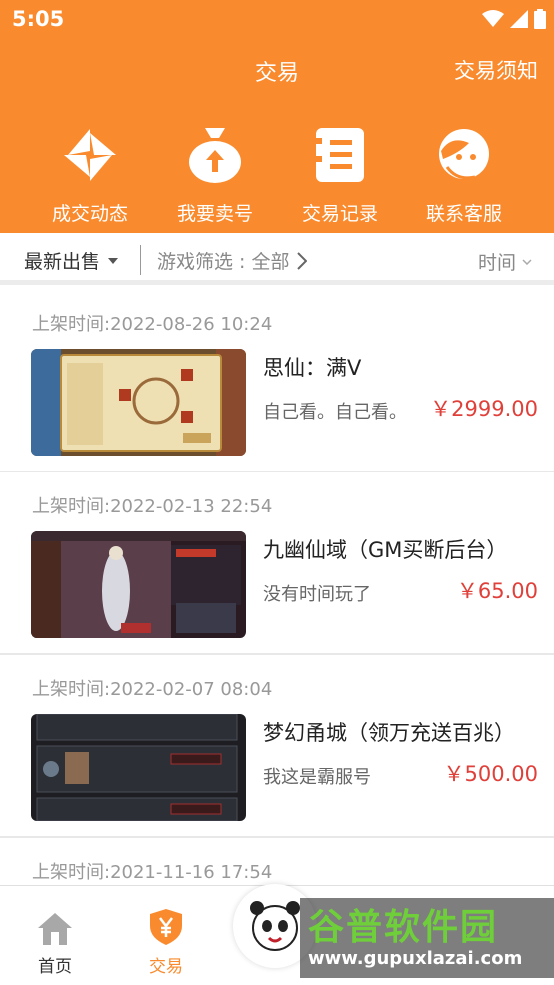 This screenshot has height=985, width=554. What do you see at coordinates (152, 324) in the screenshot?
I see `listing-date: 上架时间:2022-08-26 10:24` at bounding box center [152, 324].